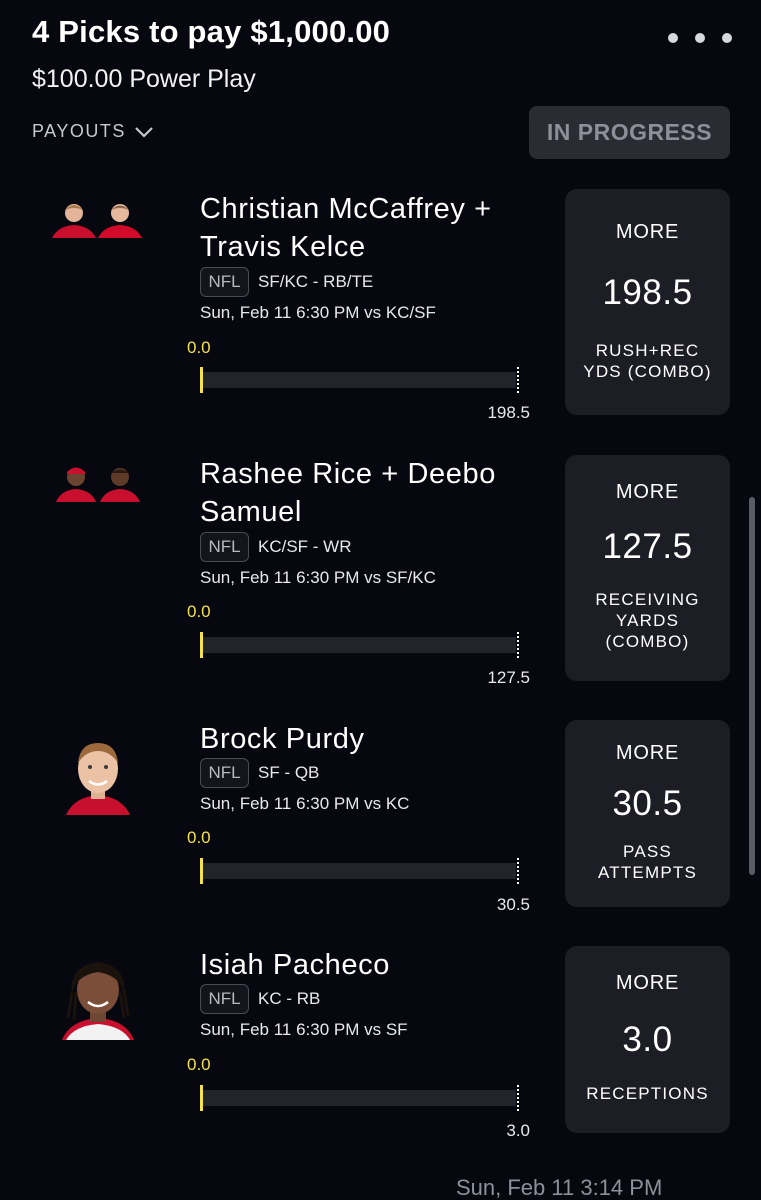 The image size is (761, 1200). I want to click on projection-card: MORE 30.5 PASS ATTEMPTS, so click(647, 813).